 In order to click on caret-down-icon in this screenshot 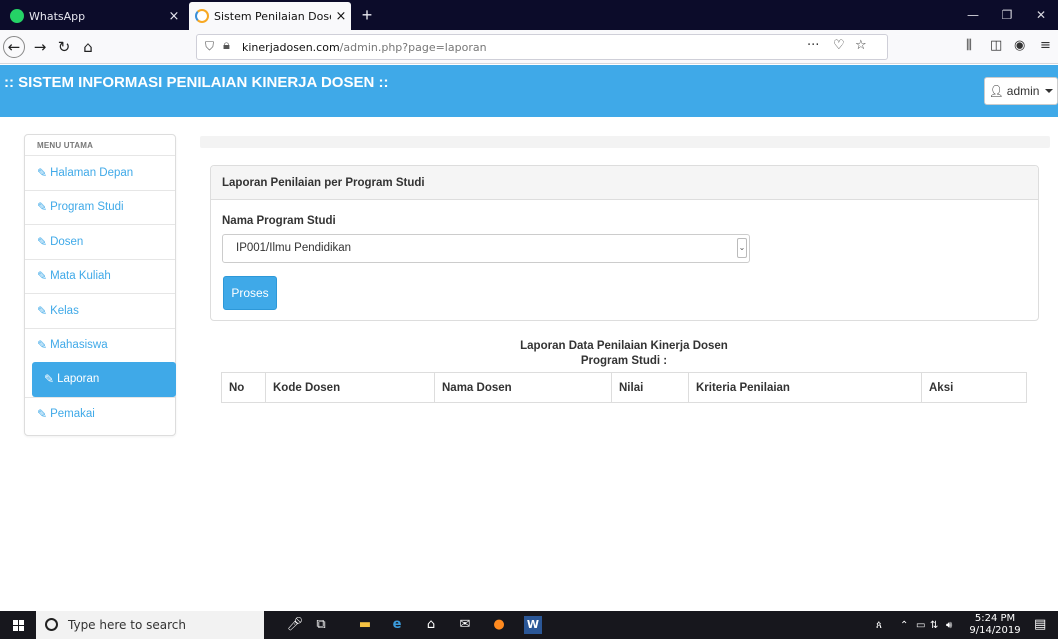, I will do `click(1049, 91)`.